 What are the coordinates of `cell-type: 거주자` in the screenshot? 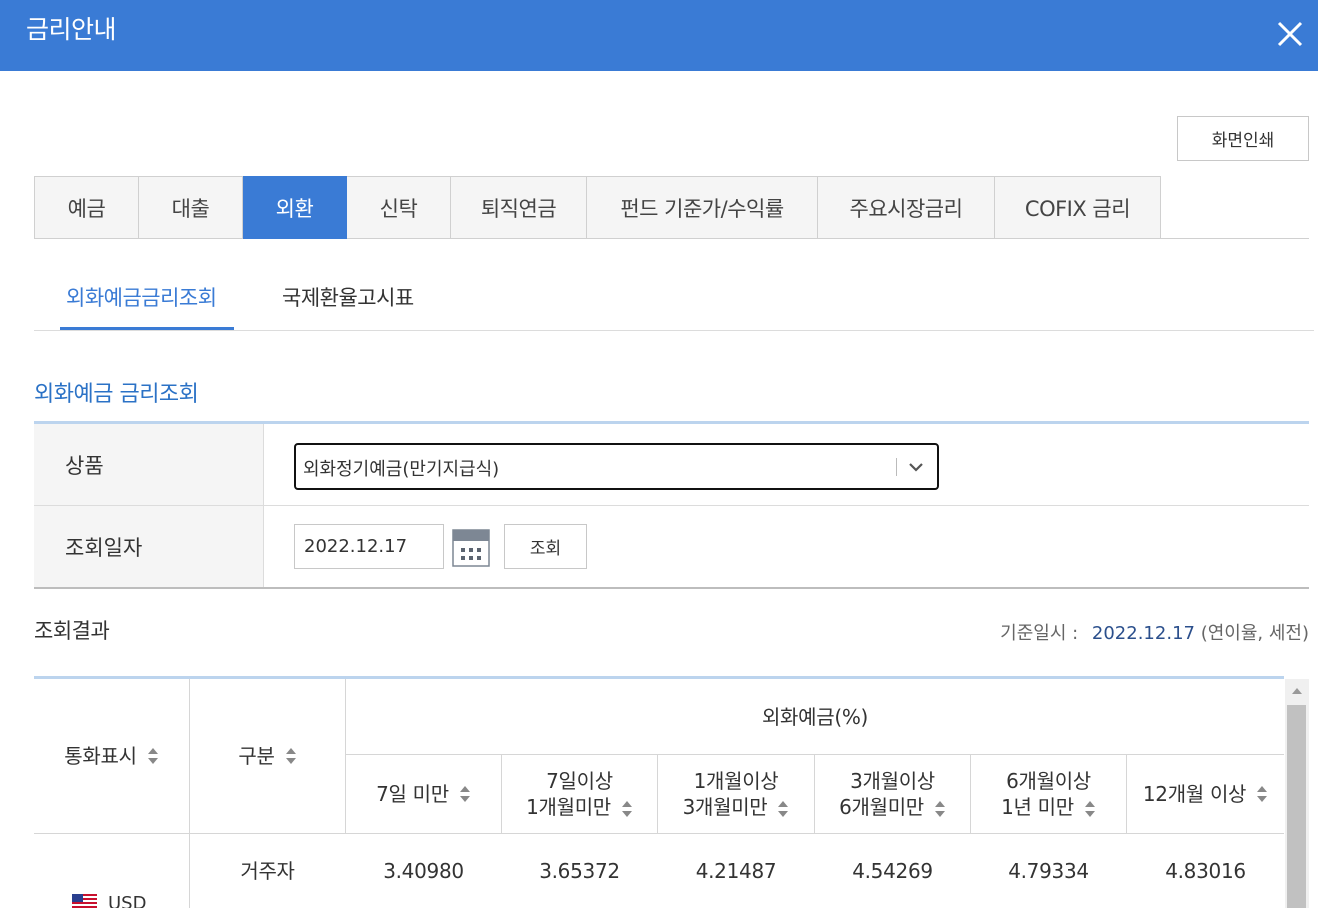 It's located at (267, 871).